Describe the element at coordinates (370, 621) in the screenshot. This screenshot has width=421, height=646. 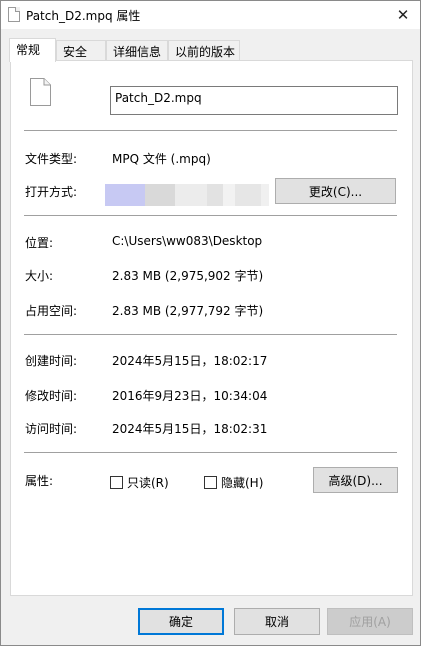
I see `apply-button: 应用(A)` at that location.